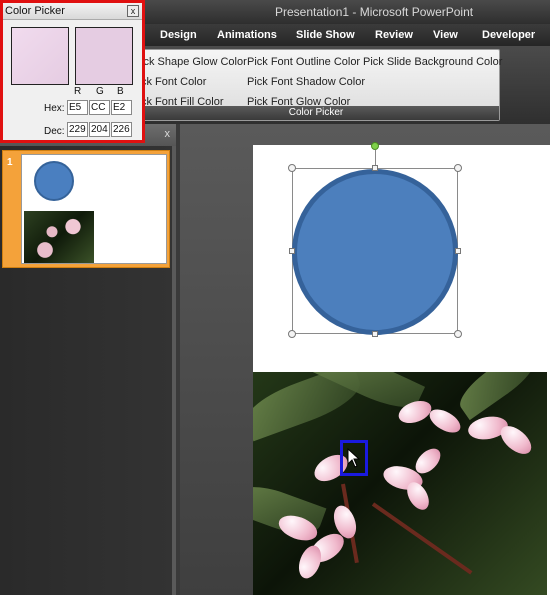 The height and width of the screenshot is (595, 550). Describe the element at coordinates (104, 56) in the screenshot. I see `current-color-swatch` at that location.